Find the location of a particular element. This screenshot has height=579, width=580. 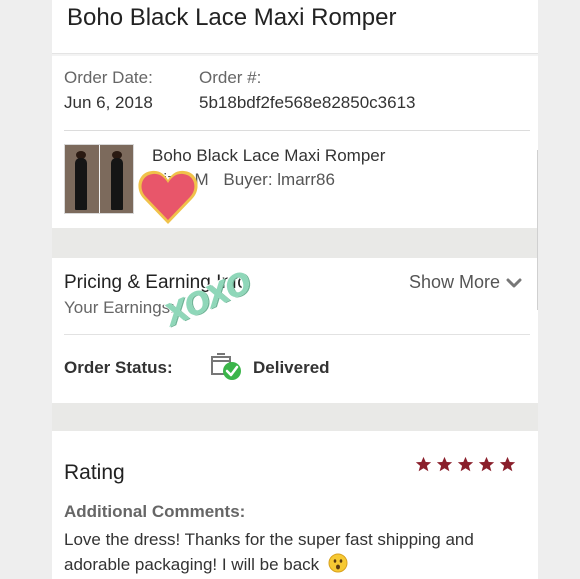

show-more-button: Show More is located at coordinates (465, 282).